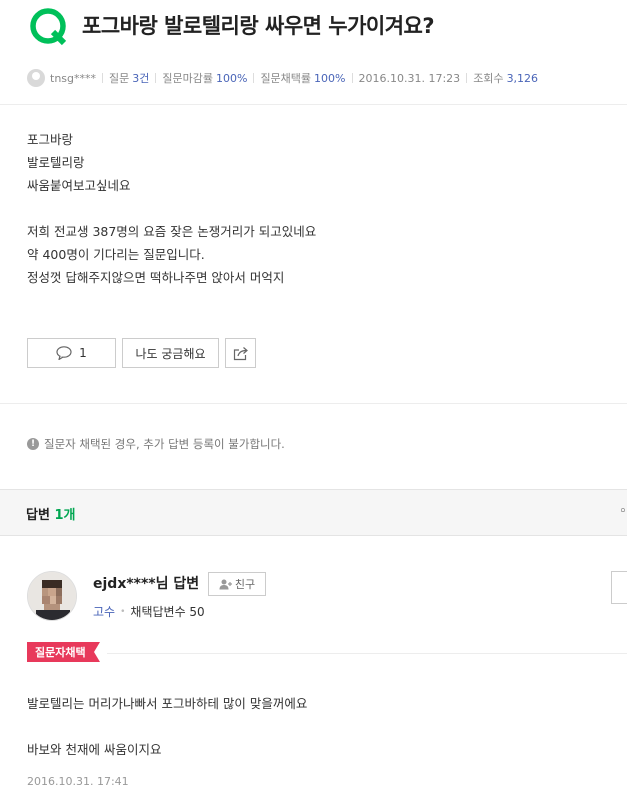  What do you see at coordinates (330, 78) in the screenshot?
I see `adopt-rate: 100%` at bounding box center [330, 78].